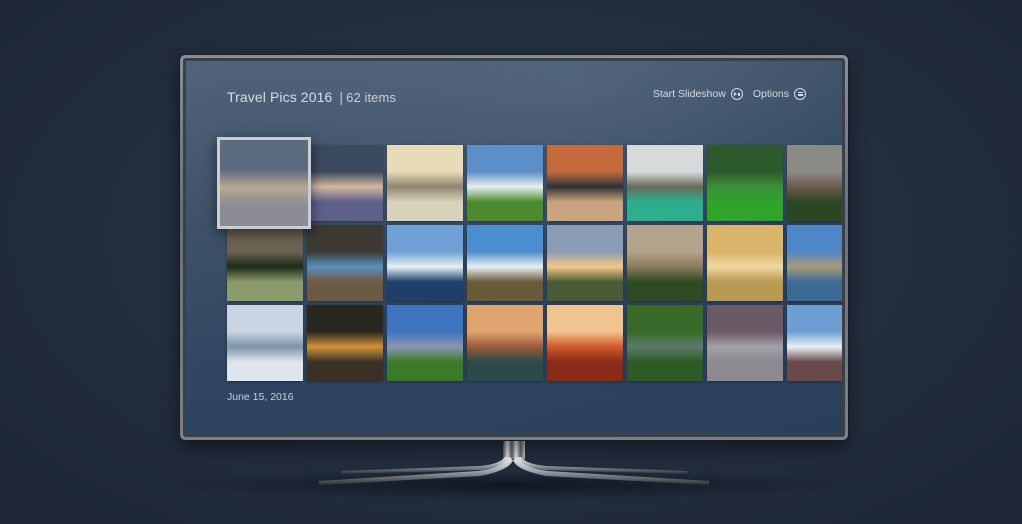 This screenshot has width=1022, height=524. Describe the element at coordinates (371, 97) in the screenshot. I see `item-count: 62 items` at that location.